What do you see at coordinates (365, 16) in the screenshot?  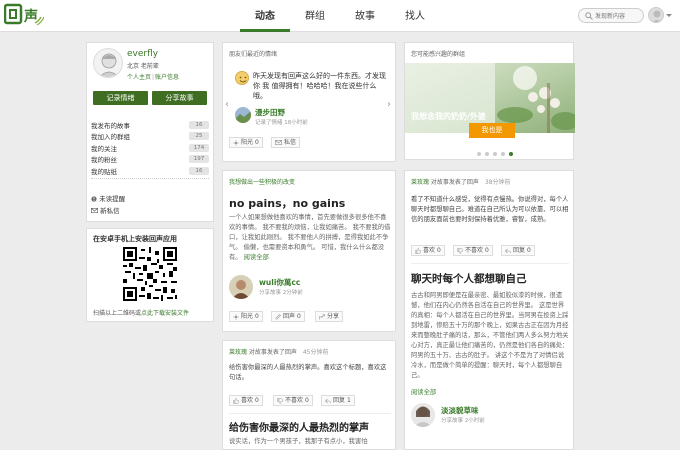 I see `nav-tab-stories: 故事` at bounding box center [365, 16].